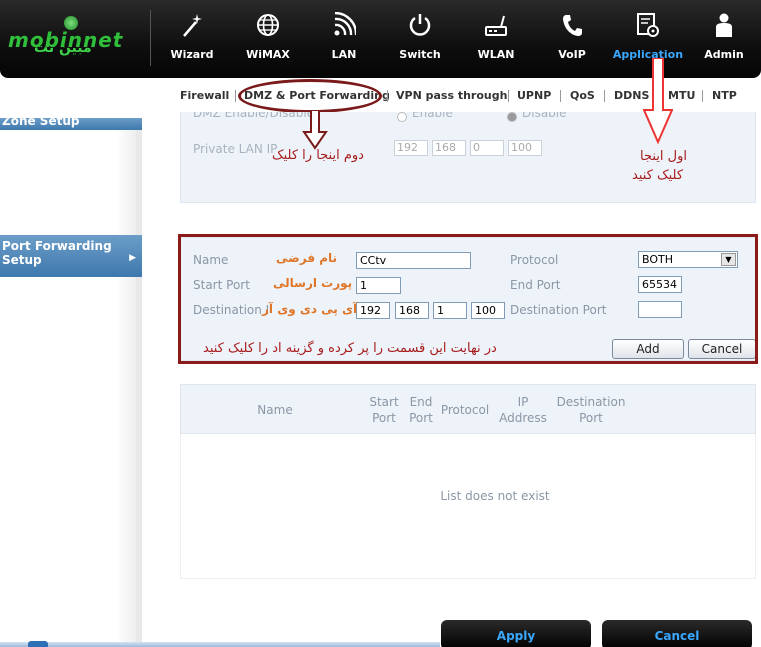  I want to click on brand-logo: mobinnet مبین نت, so click(73, 36).